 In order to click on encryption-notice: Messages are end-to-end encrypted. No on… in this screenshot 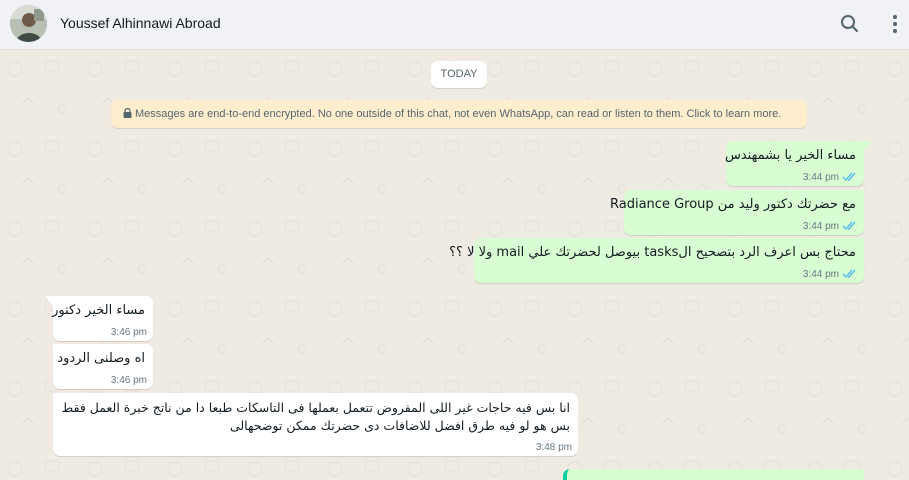, I will do `click(459, 114)`.